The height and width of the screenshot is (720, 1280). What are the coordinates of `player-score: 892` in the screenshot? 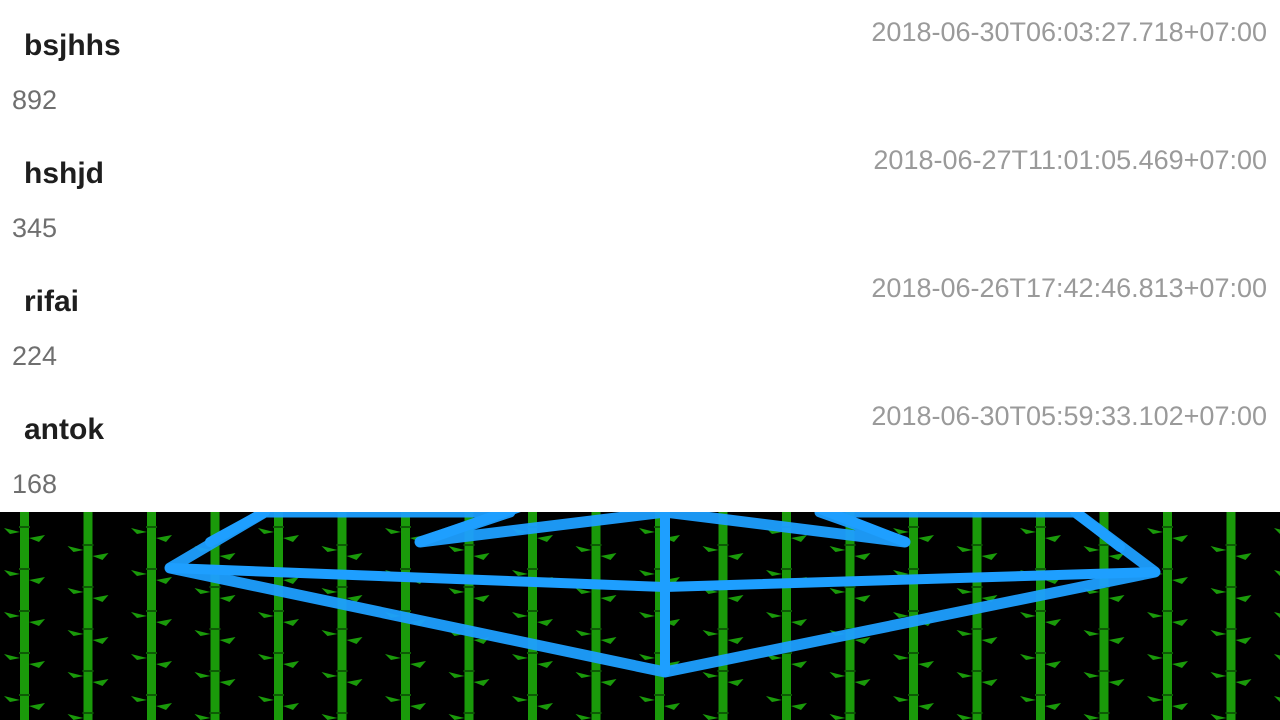 It's located at (35, 100).